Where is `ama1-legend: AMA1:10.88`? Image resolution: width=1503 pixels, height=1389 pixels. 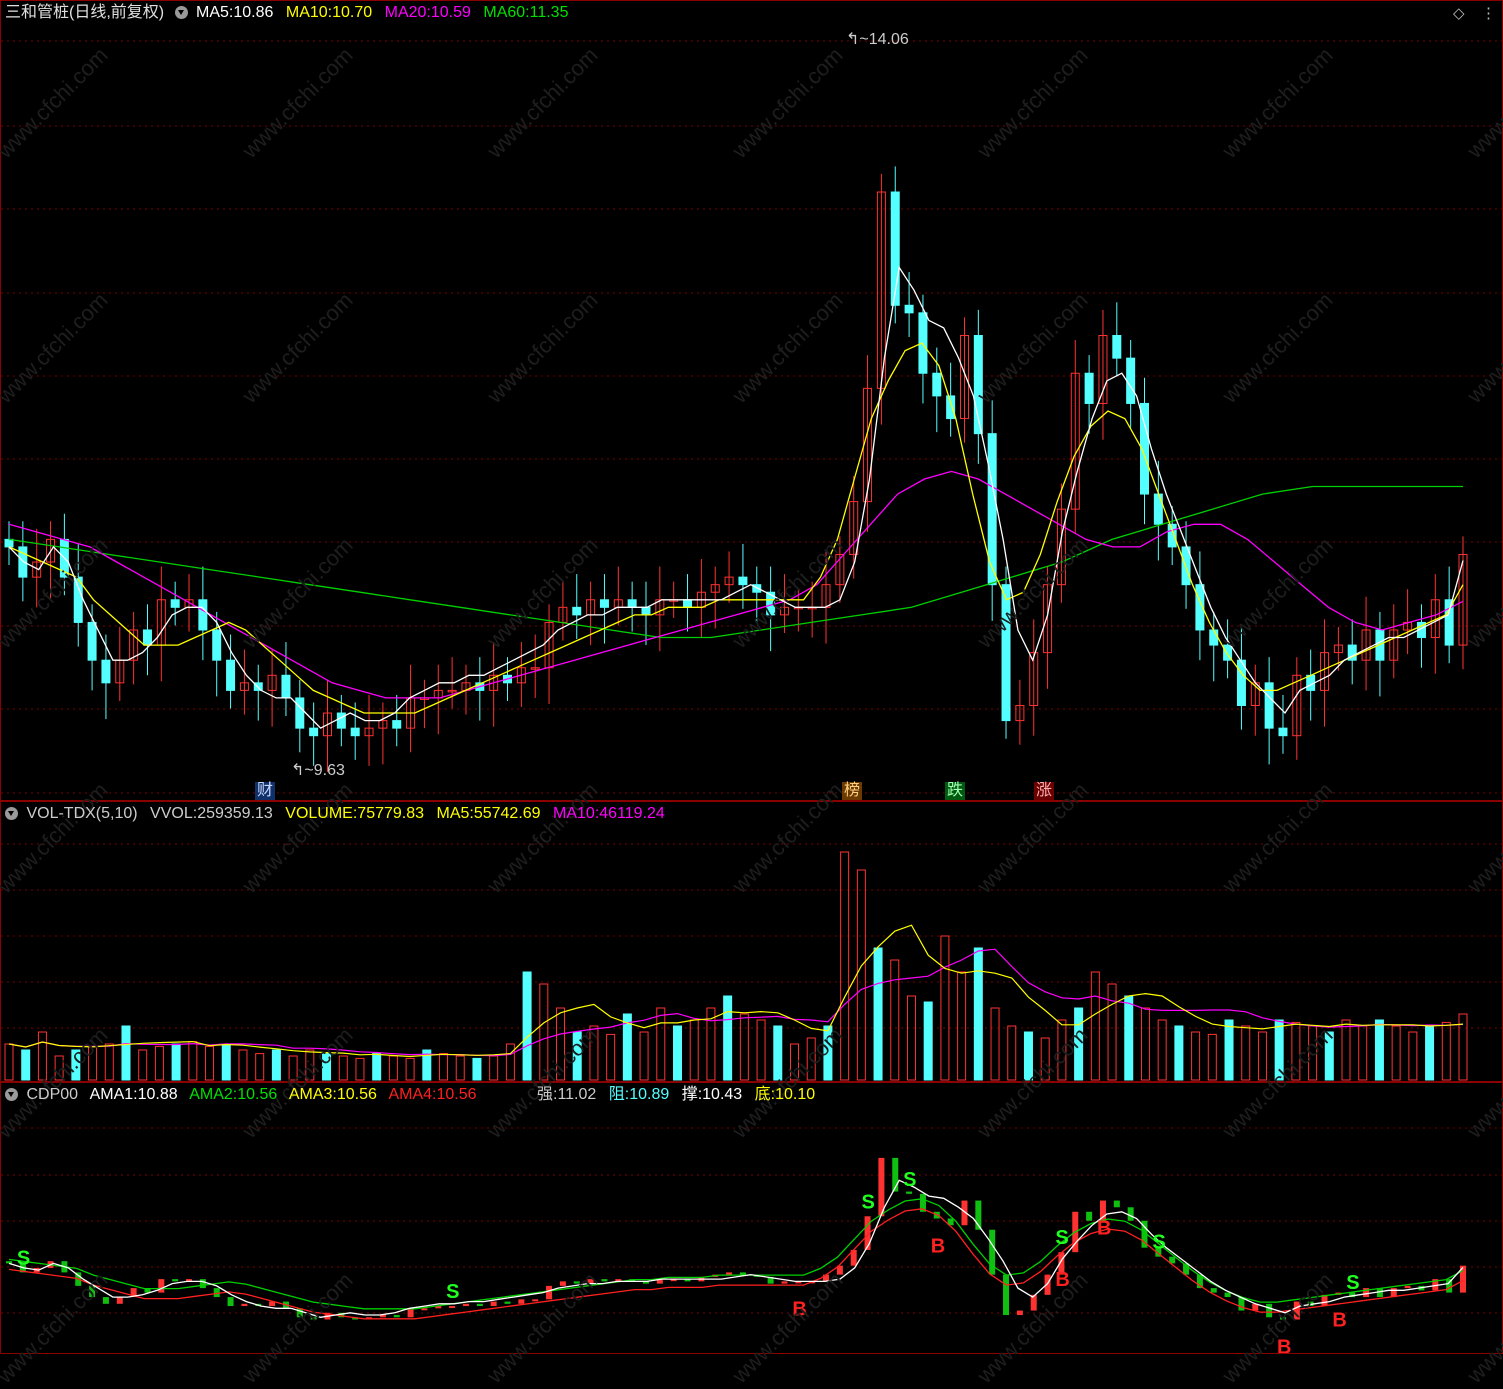 ama1-legend: AMA1:10.88 is located at coordinates (134, 1094).